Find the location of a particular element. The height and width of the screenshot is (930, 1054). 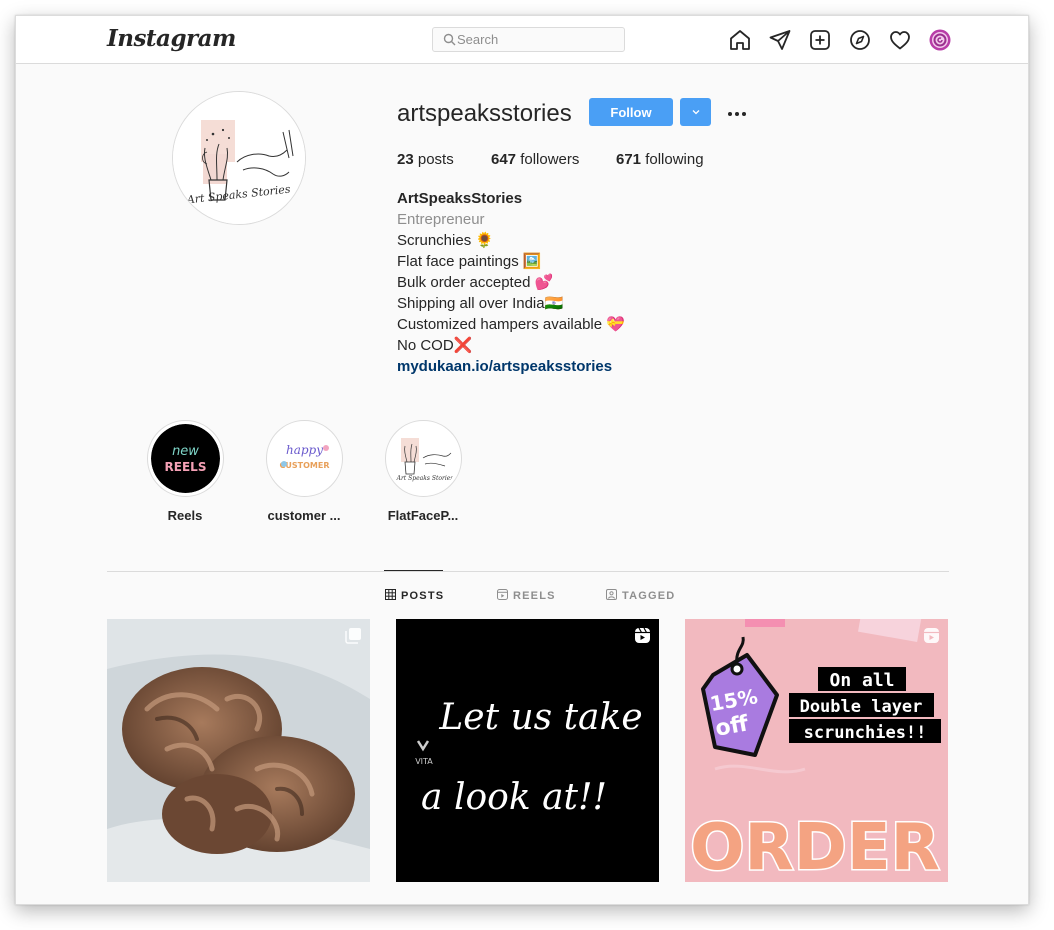

new-post-icon is located at coordinates (820, 40).